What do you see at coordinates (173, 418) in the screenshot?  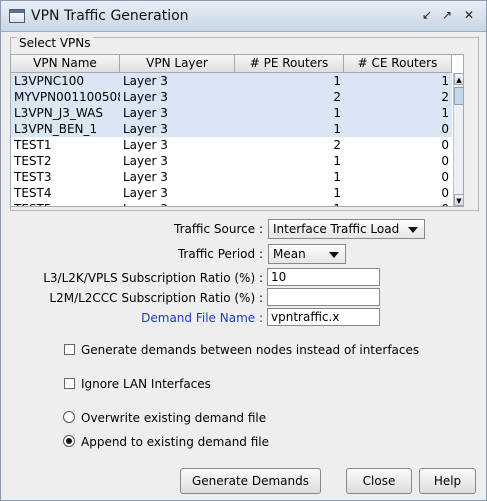 I see `overwrite-label: Overwrite existing demand file` at bounding box center [173, 418].